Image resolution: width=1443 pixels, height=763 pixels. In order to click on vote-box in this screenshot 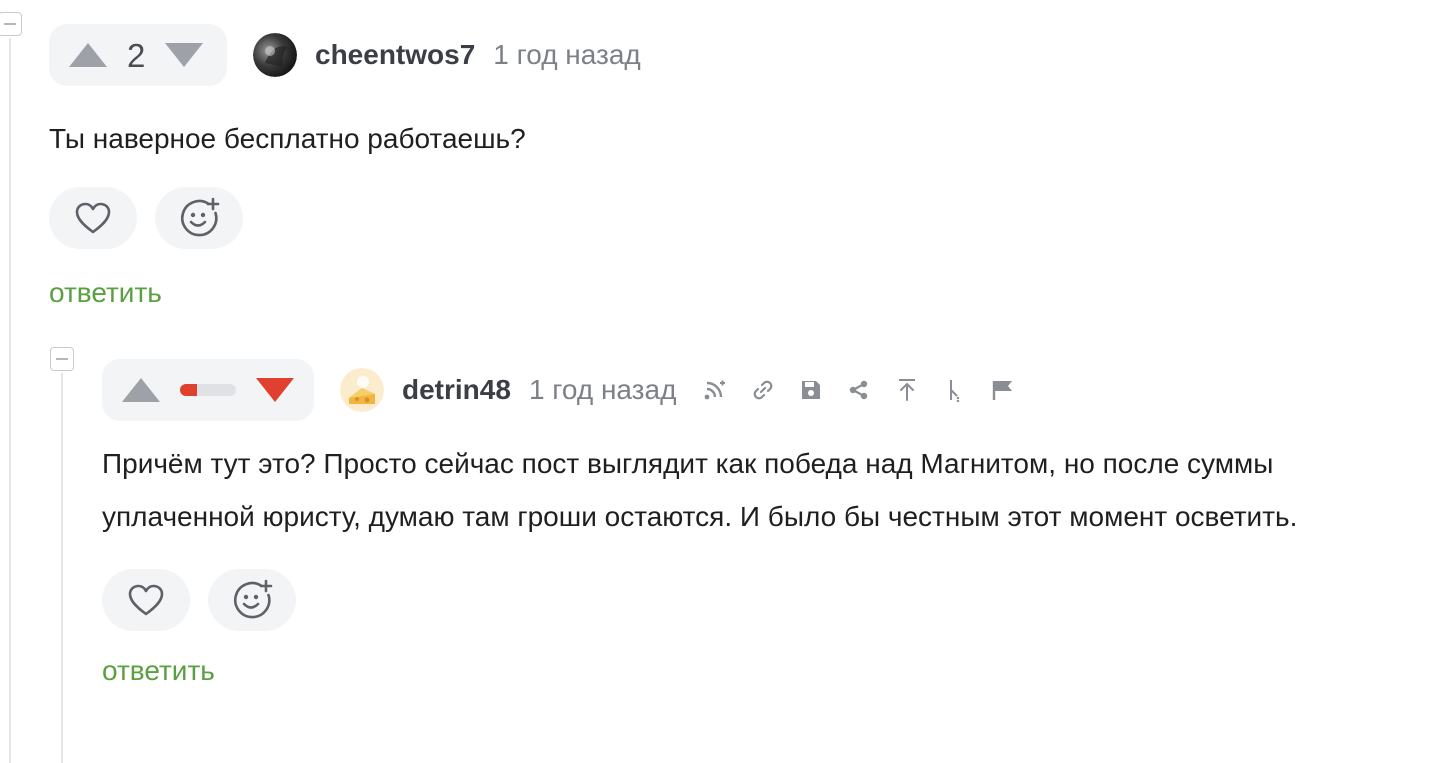, I will do `click(208, 390)`.